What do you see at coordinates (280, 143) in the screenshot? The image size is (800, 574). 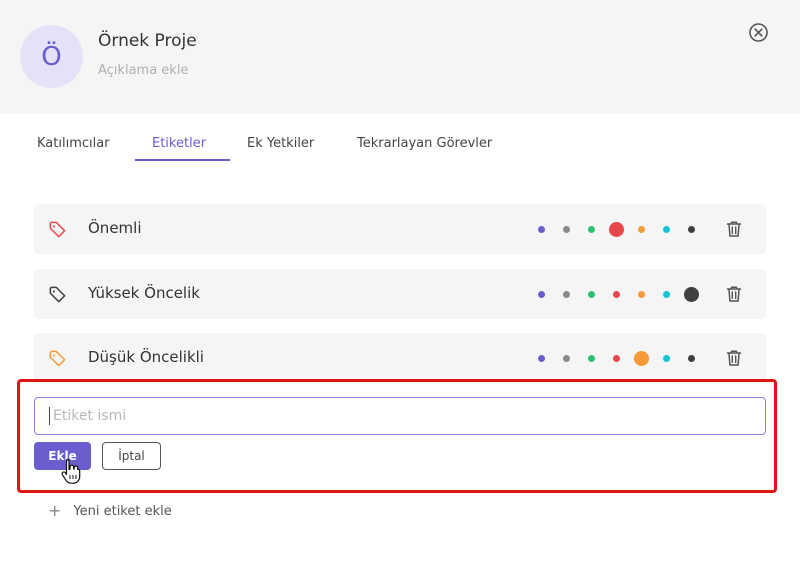 I see `tab-extra-permissions: Ek Yetkiler` at bounding box center [280, 143].